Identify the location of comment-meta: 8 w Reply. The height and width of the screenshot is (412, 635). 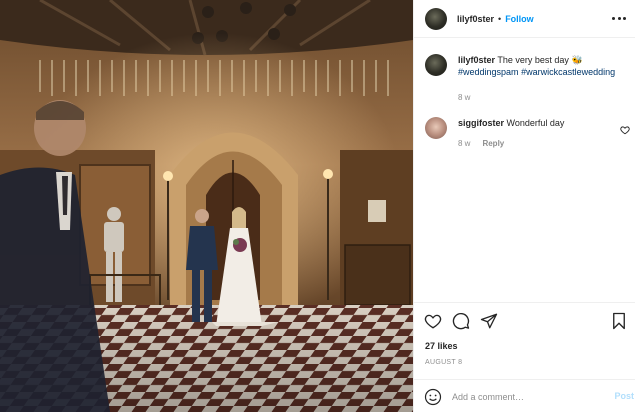
(543, 144).